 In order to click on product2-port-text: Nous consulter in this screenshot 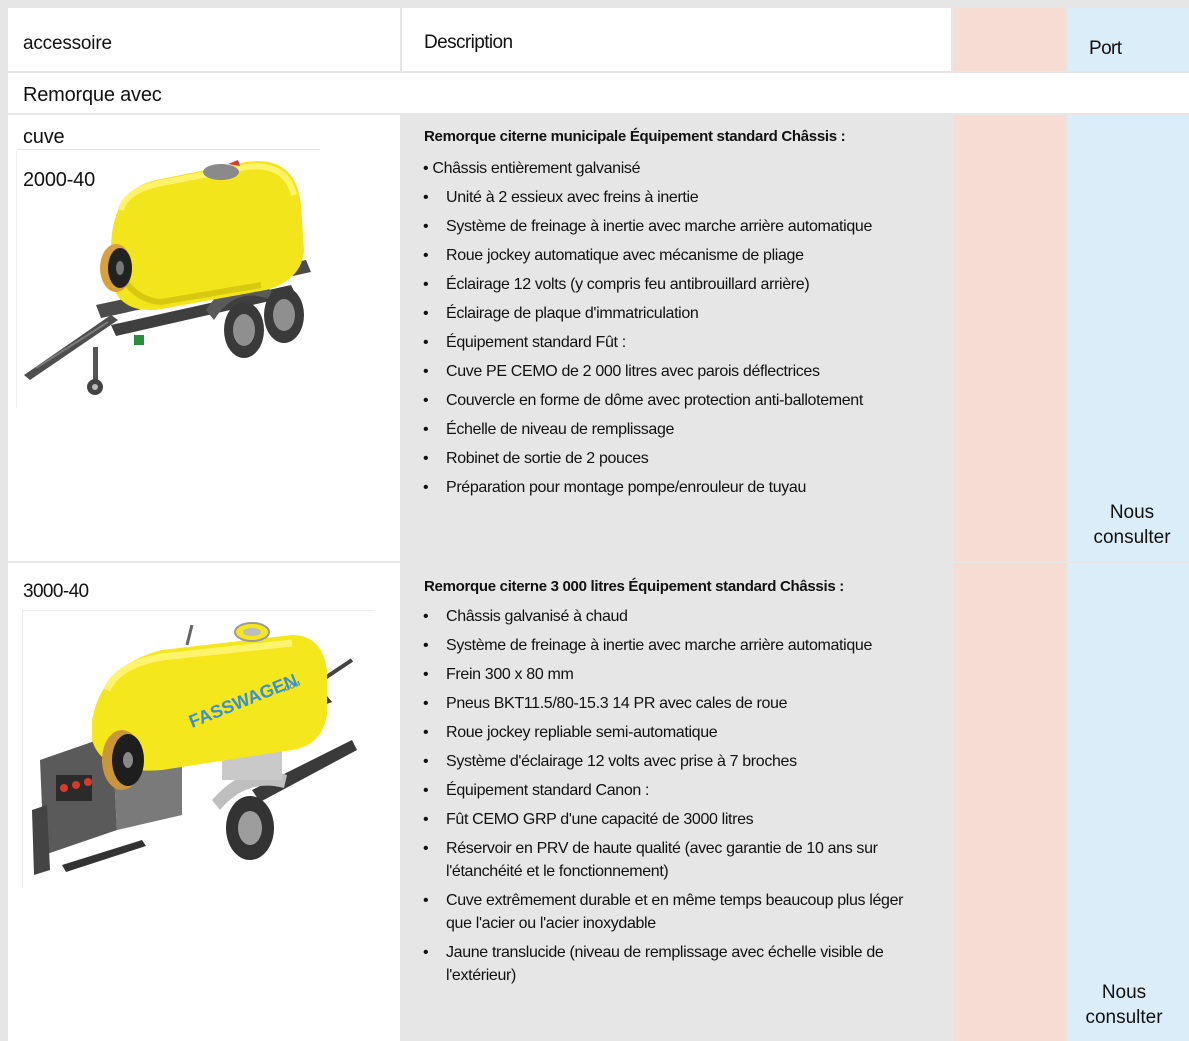, I will do `click(1124, 1005)`.